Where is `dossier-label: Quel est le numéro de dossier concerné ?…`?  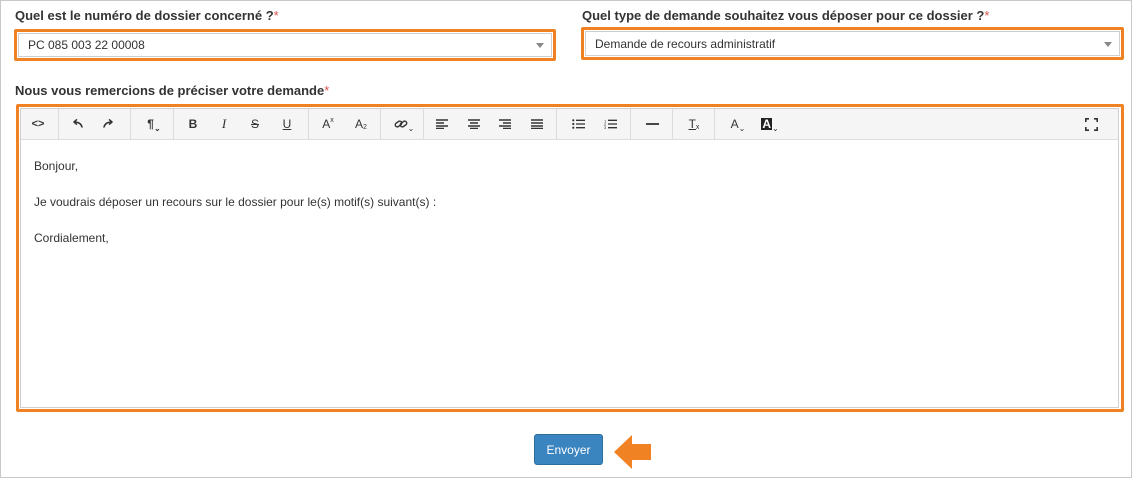
dossier-label: Quel est le numéro de dossier concerné ?… is located at coordinates (147, 15).